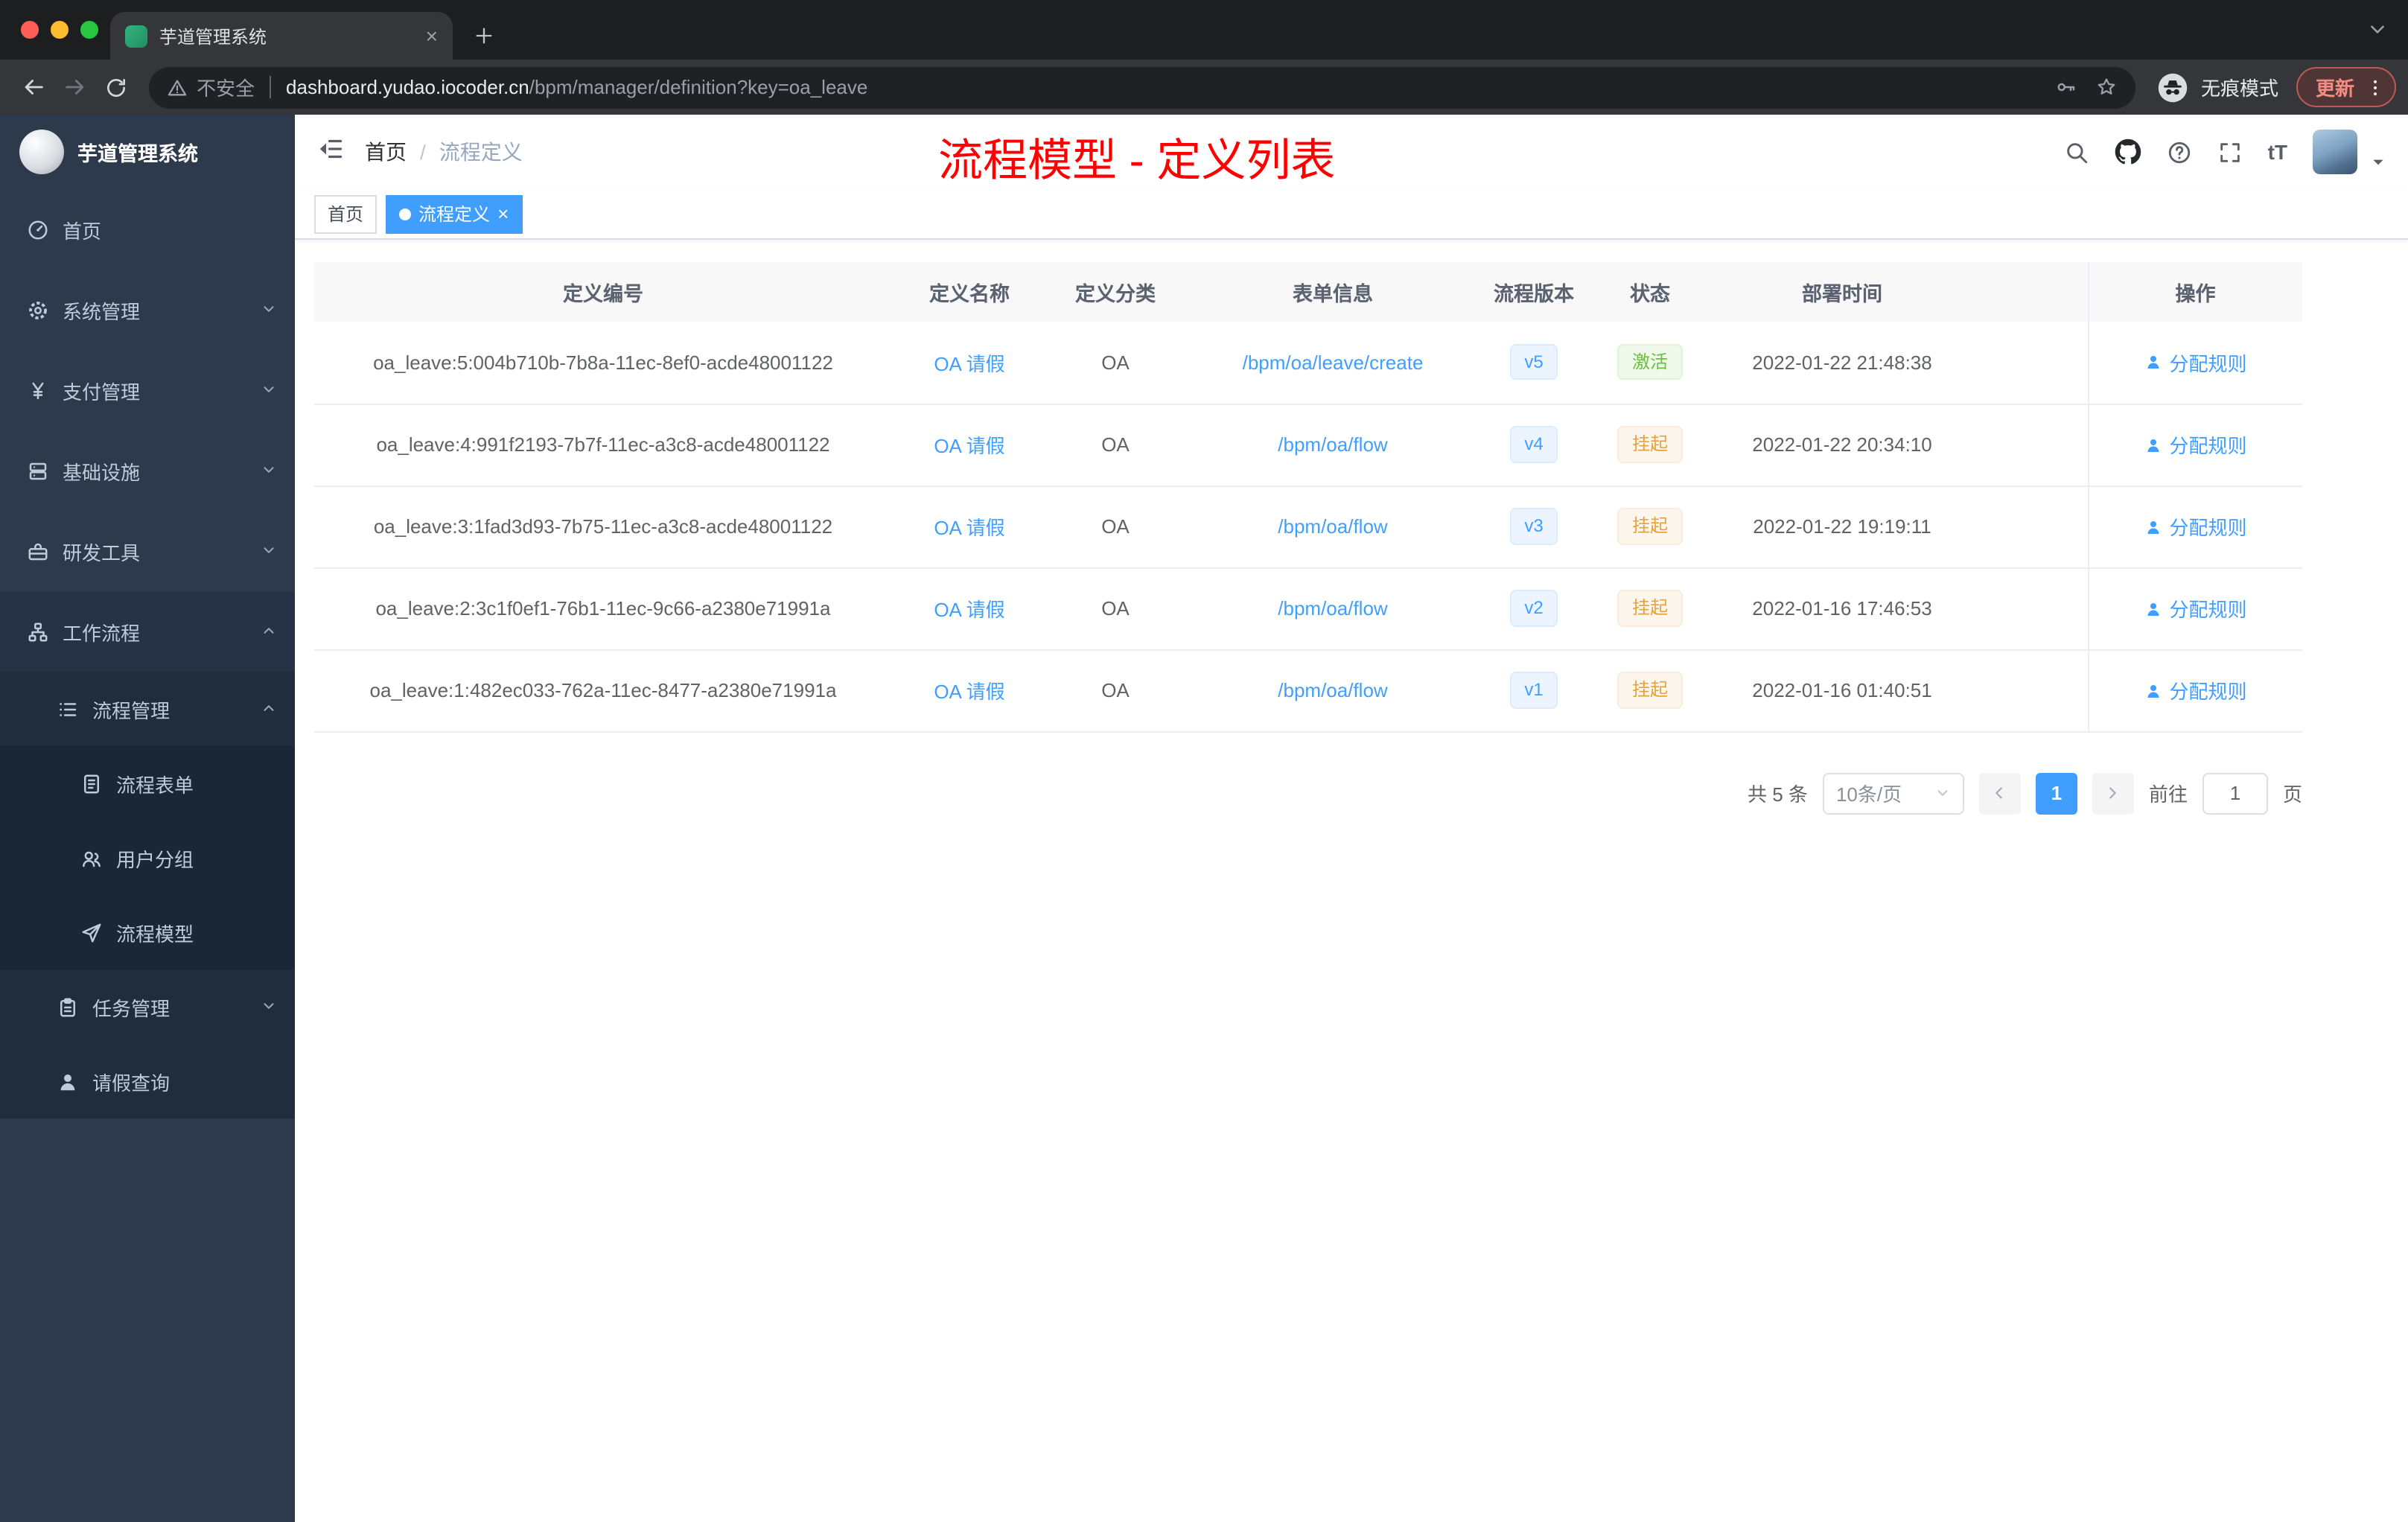 The height and width of the screenshot is (1522, 2408). What do you see at coordinates (1650, 445) in the screenshot?
I see `status-badge: 挂起` at bounding box center [1650, 445].